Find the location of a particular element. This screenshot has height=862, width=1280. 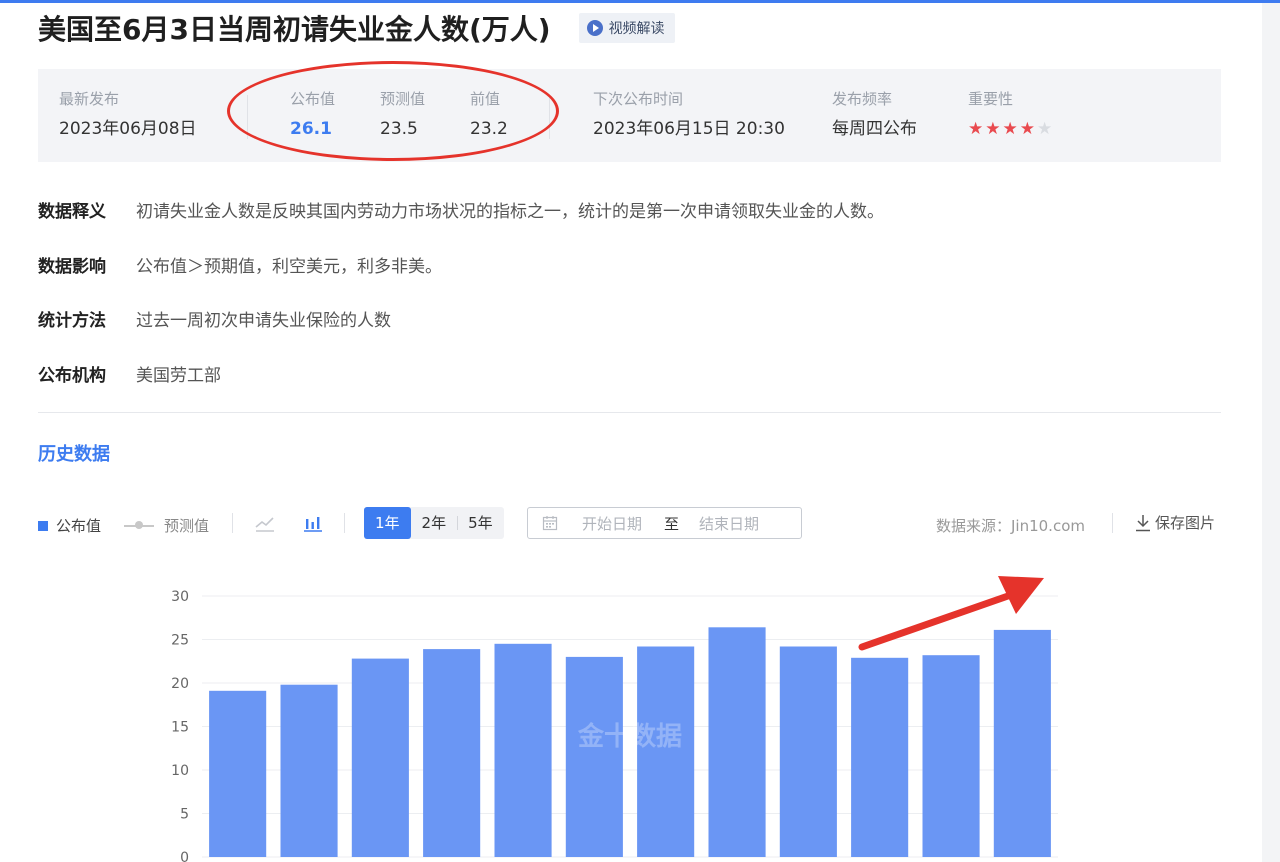

data-source: 数据来源：Jin10.com is located at coordinates (1010, 526).